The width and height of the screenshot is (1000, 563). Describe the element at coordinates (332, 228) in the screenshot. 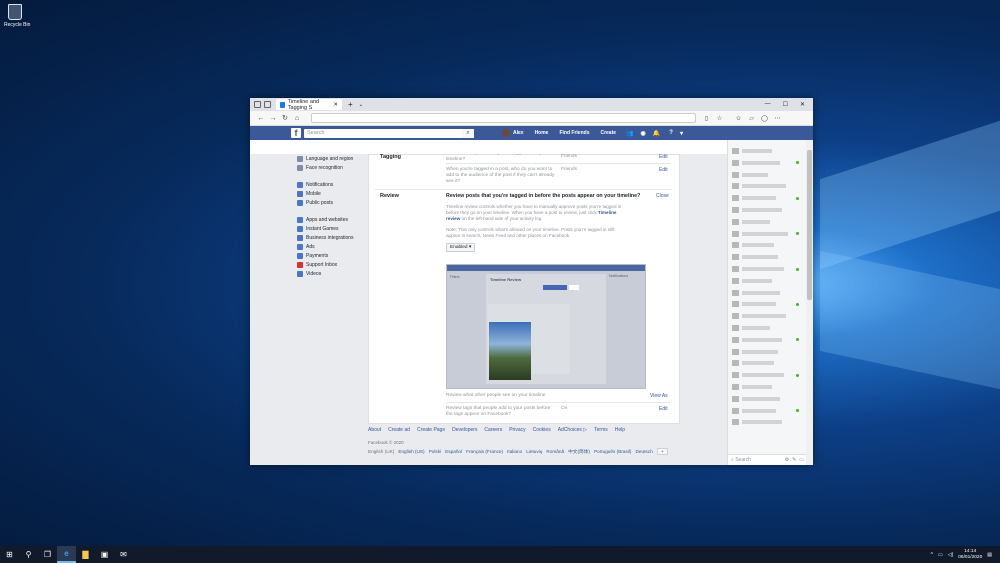

I see `sidebar-item-instant-games: Instant Games` at that location.